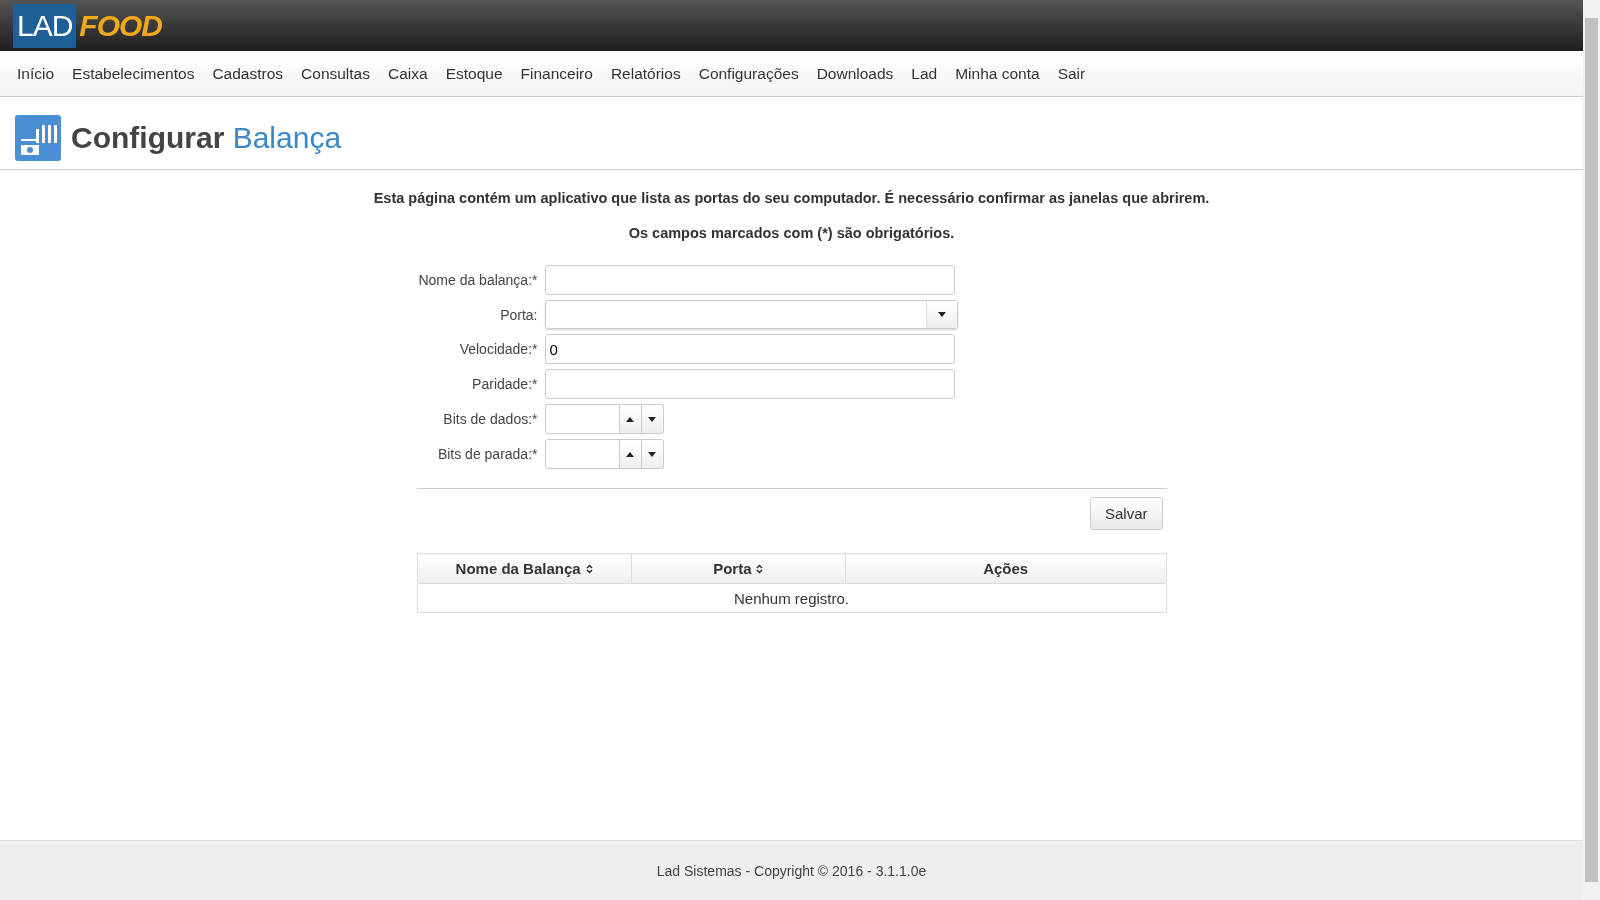  Describe the element at coordinates (1591, 450) in the screenshot. I see `scrollbar` at that location.